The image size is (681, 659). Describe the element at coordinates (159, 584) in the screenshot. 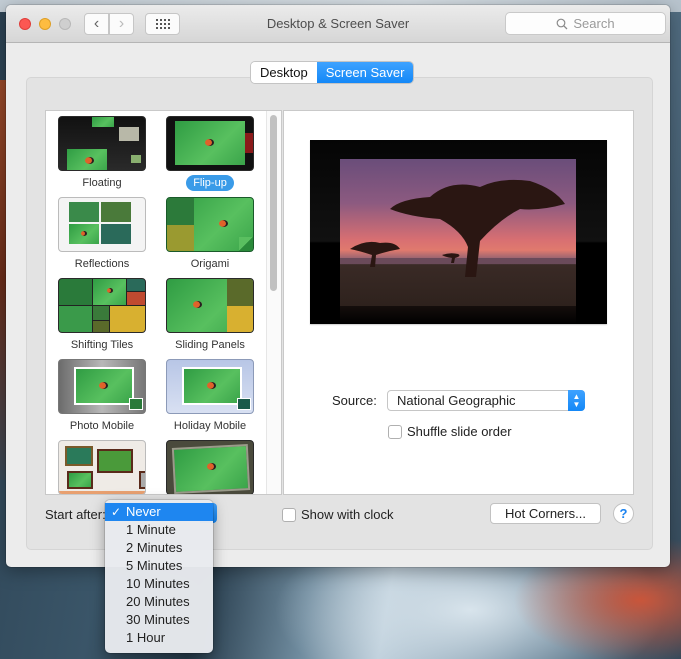

I see `menu-item-10-minutes: 10 Minutes` at that location.